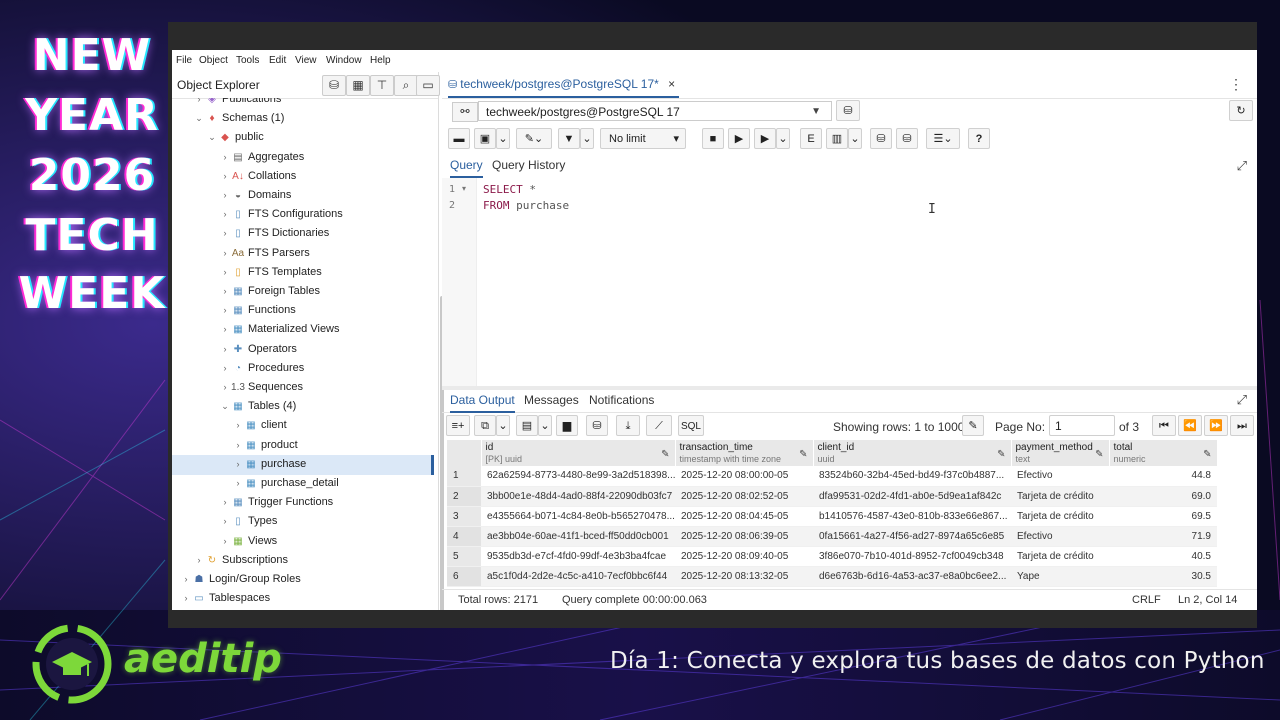 This screenshot has width=1280, height=720. Describe the element at coordinates (744, 516) in the screenshot. I see `table-cell: 2025-12-20 08:04:45-05` at that location.